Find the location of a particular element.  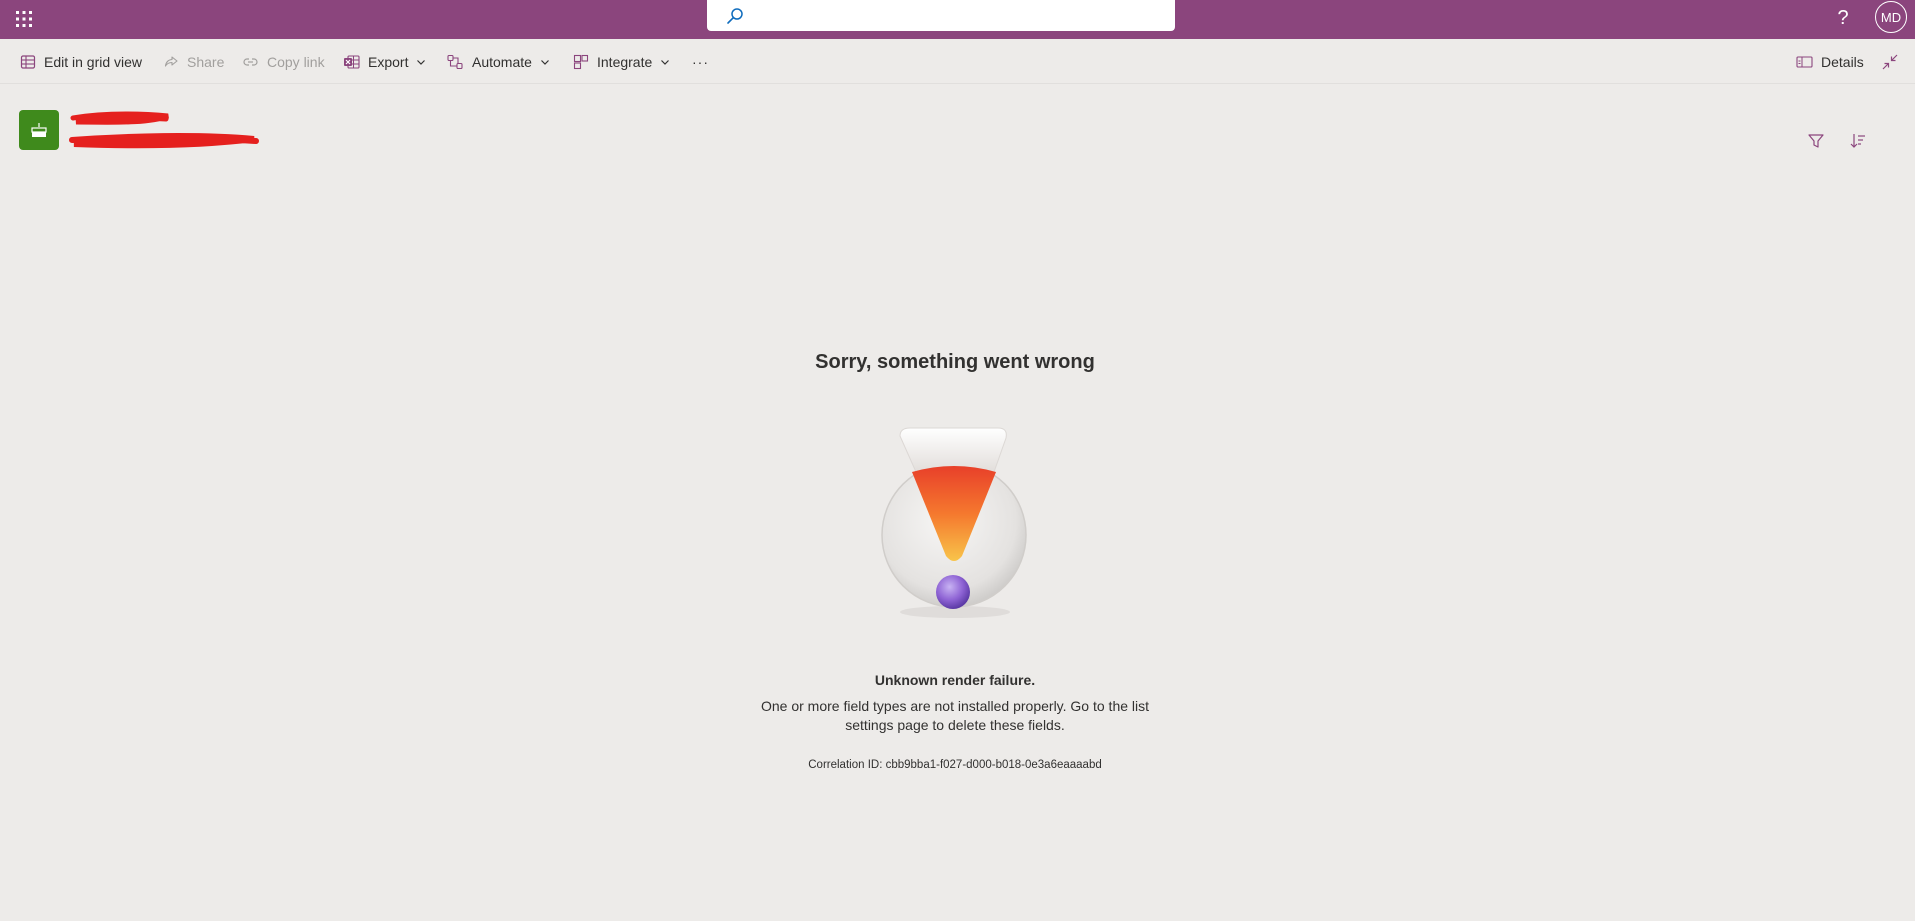

export-label: Export is located at coordinates (388, 61).